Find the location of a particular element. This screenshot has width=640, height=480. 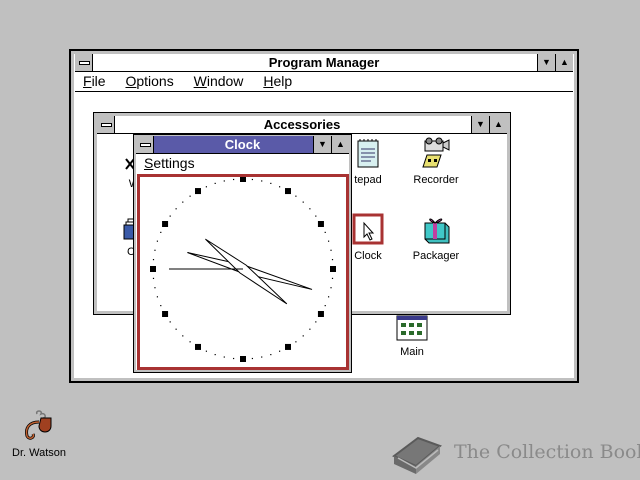

program-manager-system-menu-button is located at coordinates (84, 62).